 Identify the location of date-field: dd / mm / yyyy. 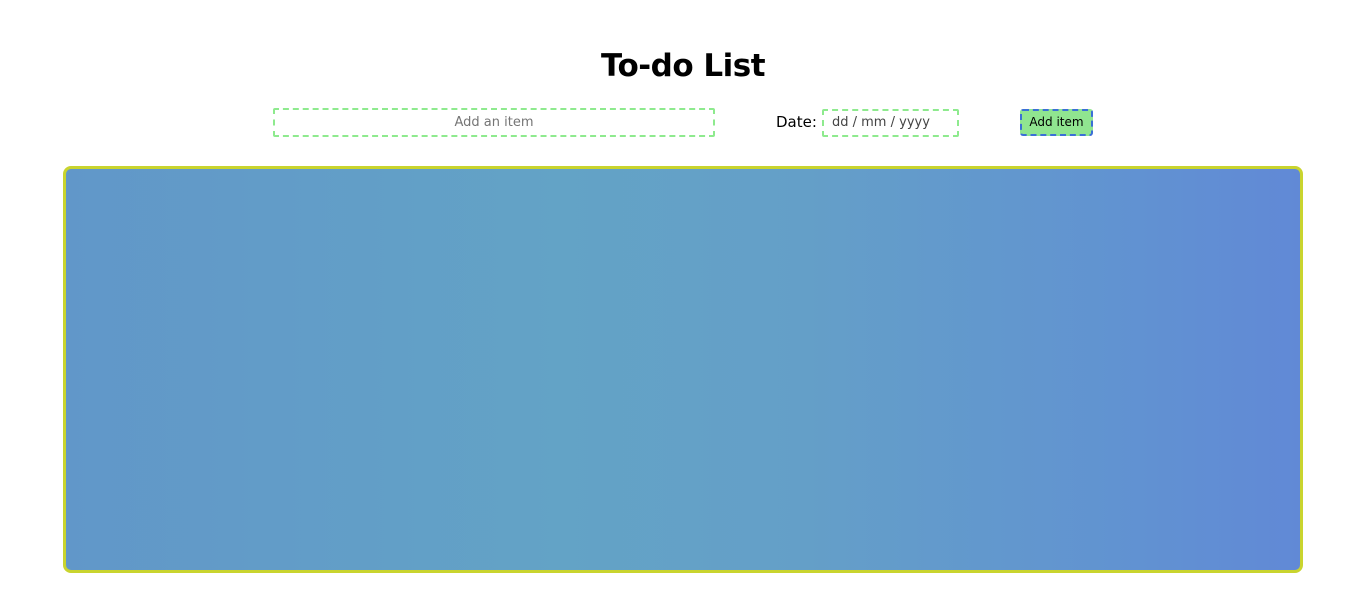
(890, 123).